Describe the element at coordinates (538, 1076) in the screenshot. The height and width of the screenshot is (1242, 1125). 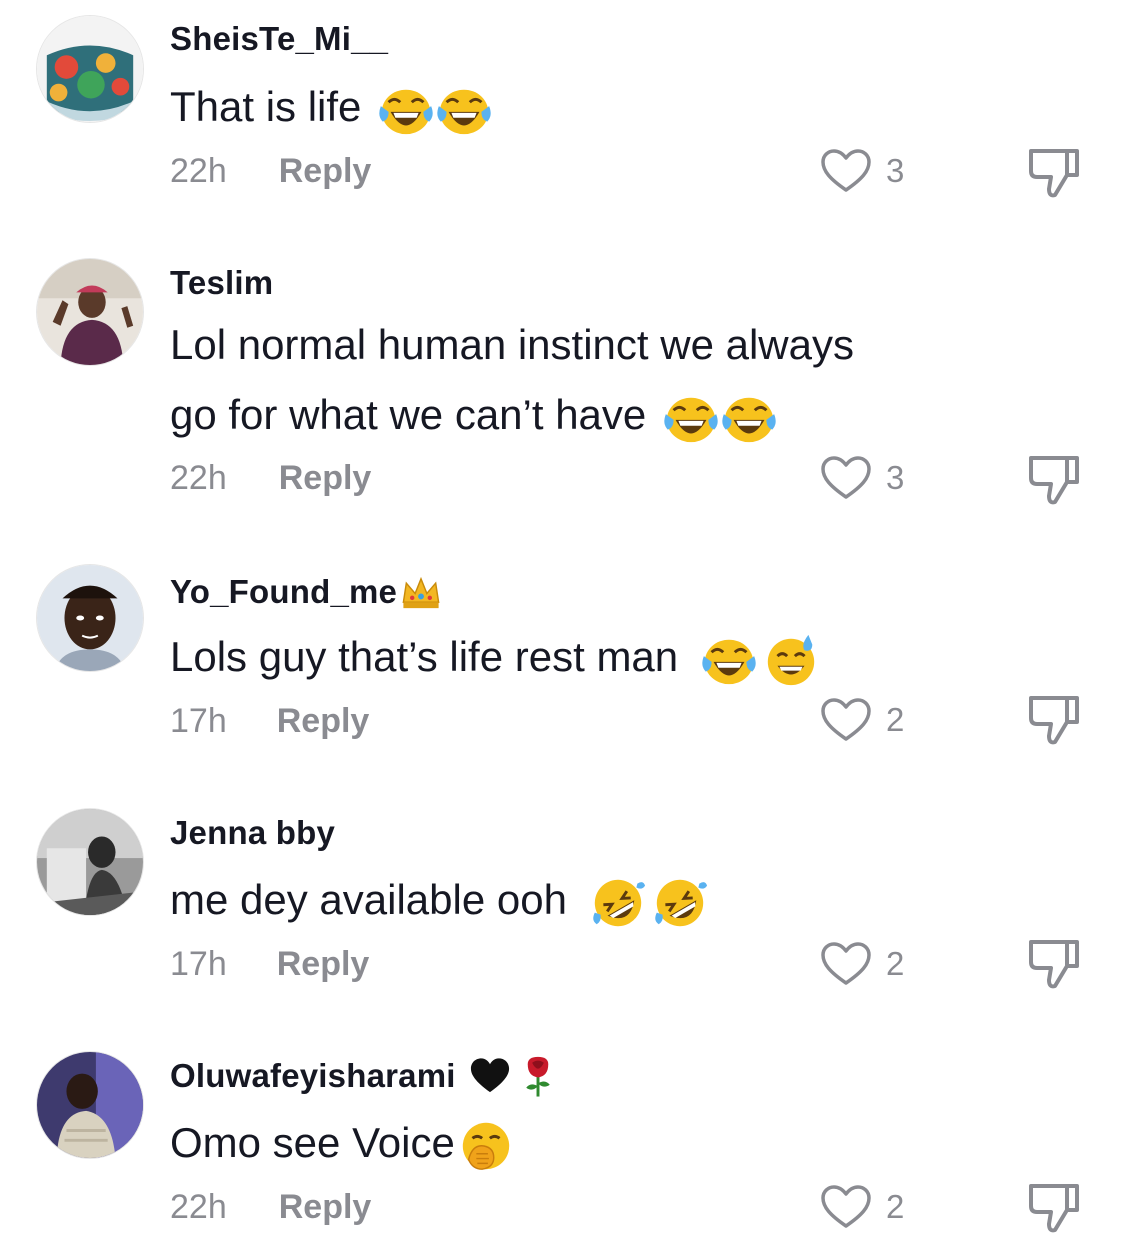
I see `rose-icon` at that location.